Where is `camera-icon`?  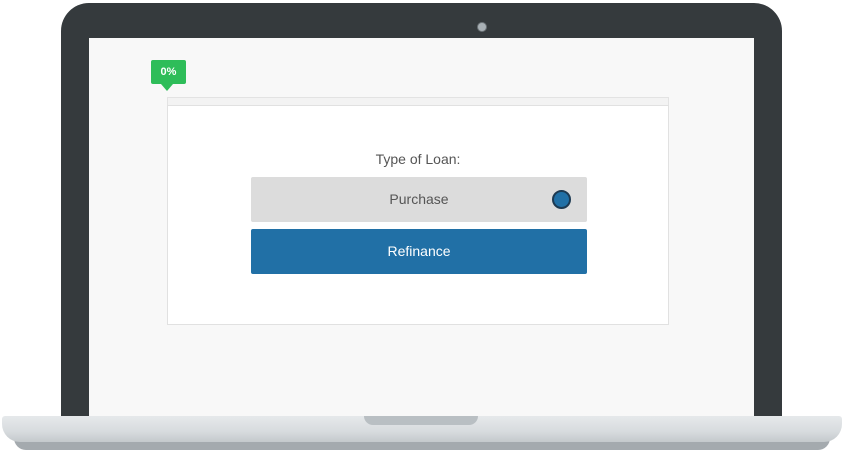 camera-icon is located at coordinates (482, 27).